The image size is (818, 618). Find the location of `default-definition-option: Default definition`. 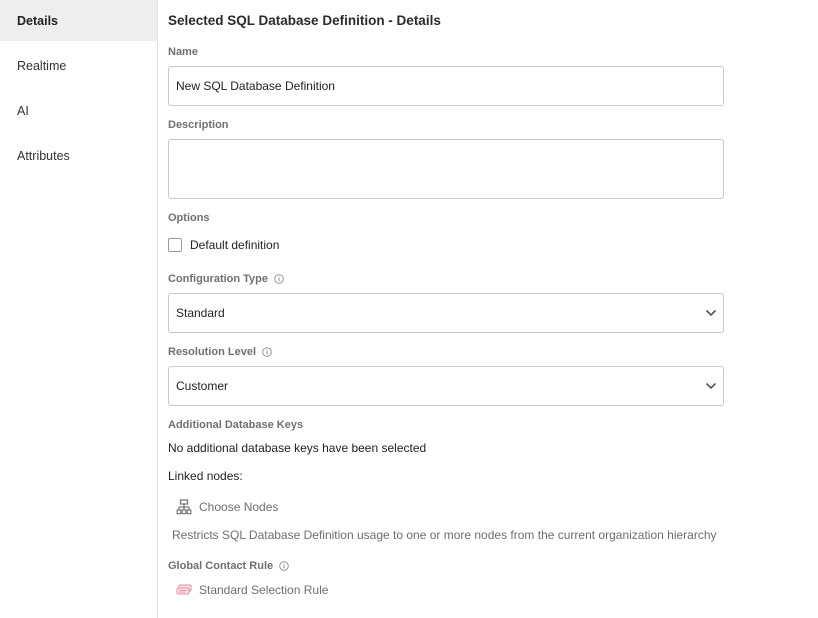

default-definition-option: Default definition is located at coordinates (223, 245).